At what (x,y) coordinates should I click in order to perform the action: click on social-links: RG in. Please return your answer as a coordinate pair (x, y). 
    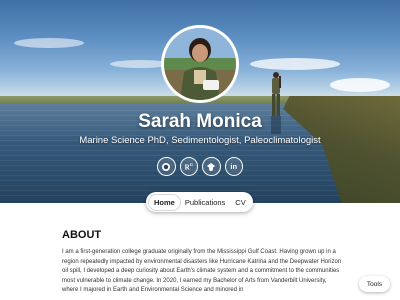
    Looking at the image, I should click on (200, 167).